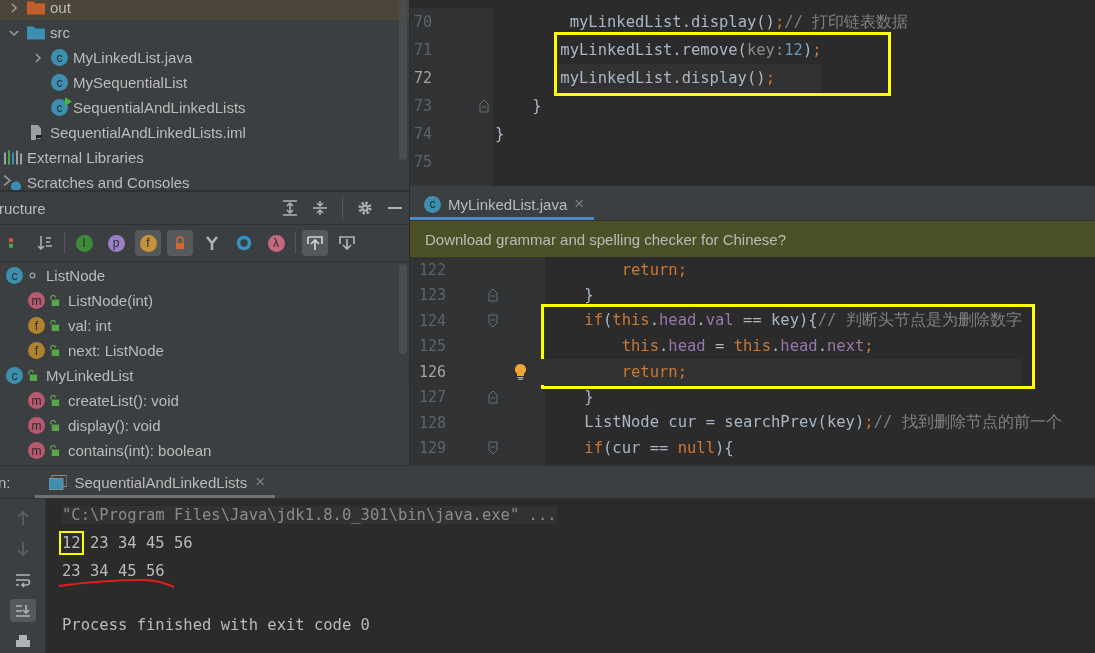  What do you see at coordinates (76, 275) in the screenshot?
I see `structure-item: ListNode` at bounding box center [76, 275].